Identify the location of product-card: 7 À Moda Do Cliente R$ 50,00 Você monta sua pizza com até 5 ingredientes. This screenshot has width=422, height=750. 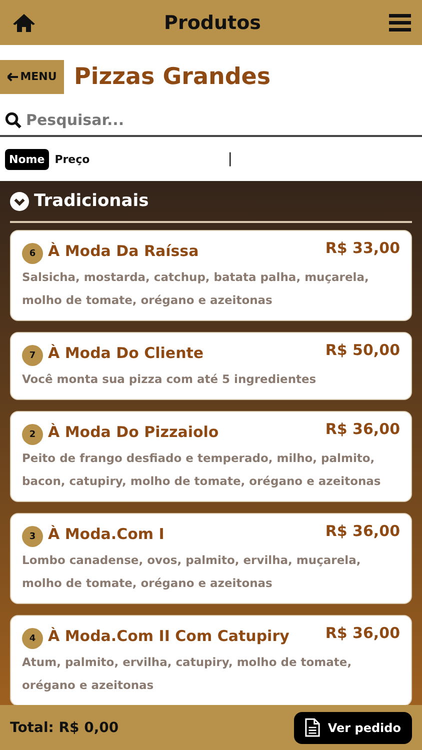
(211, 366).